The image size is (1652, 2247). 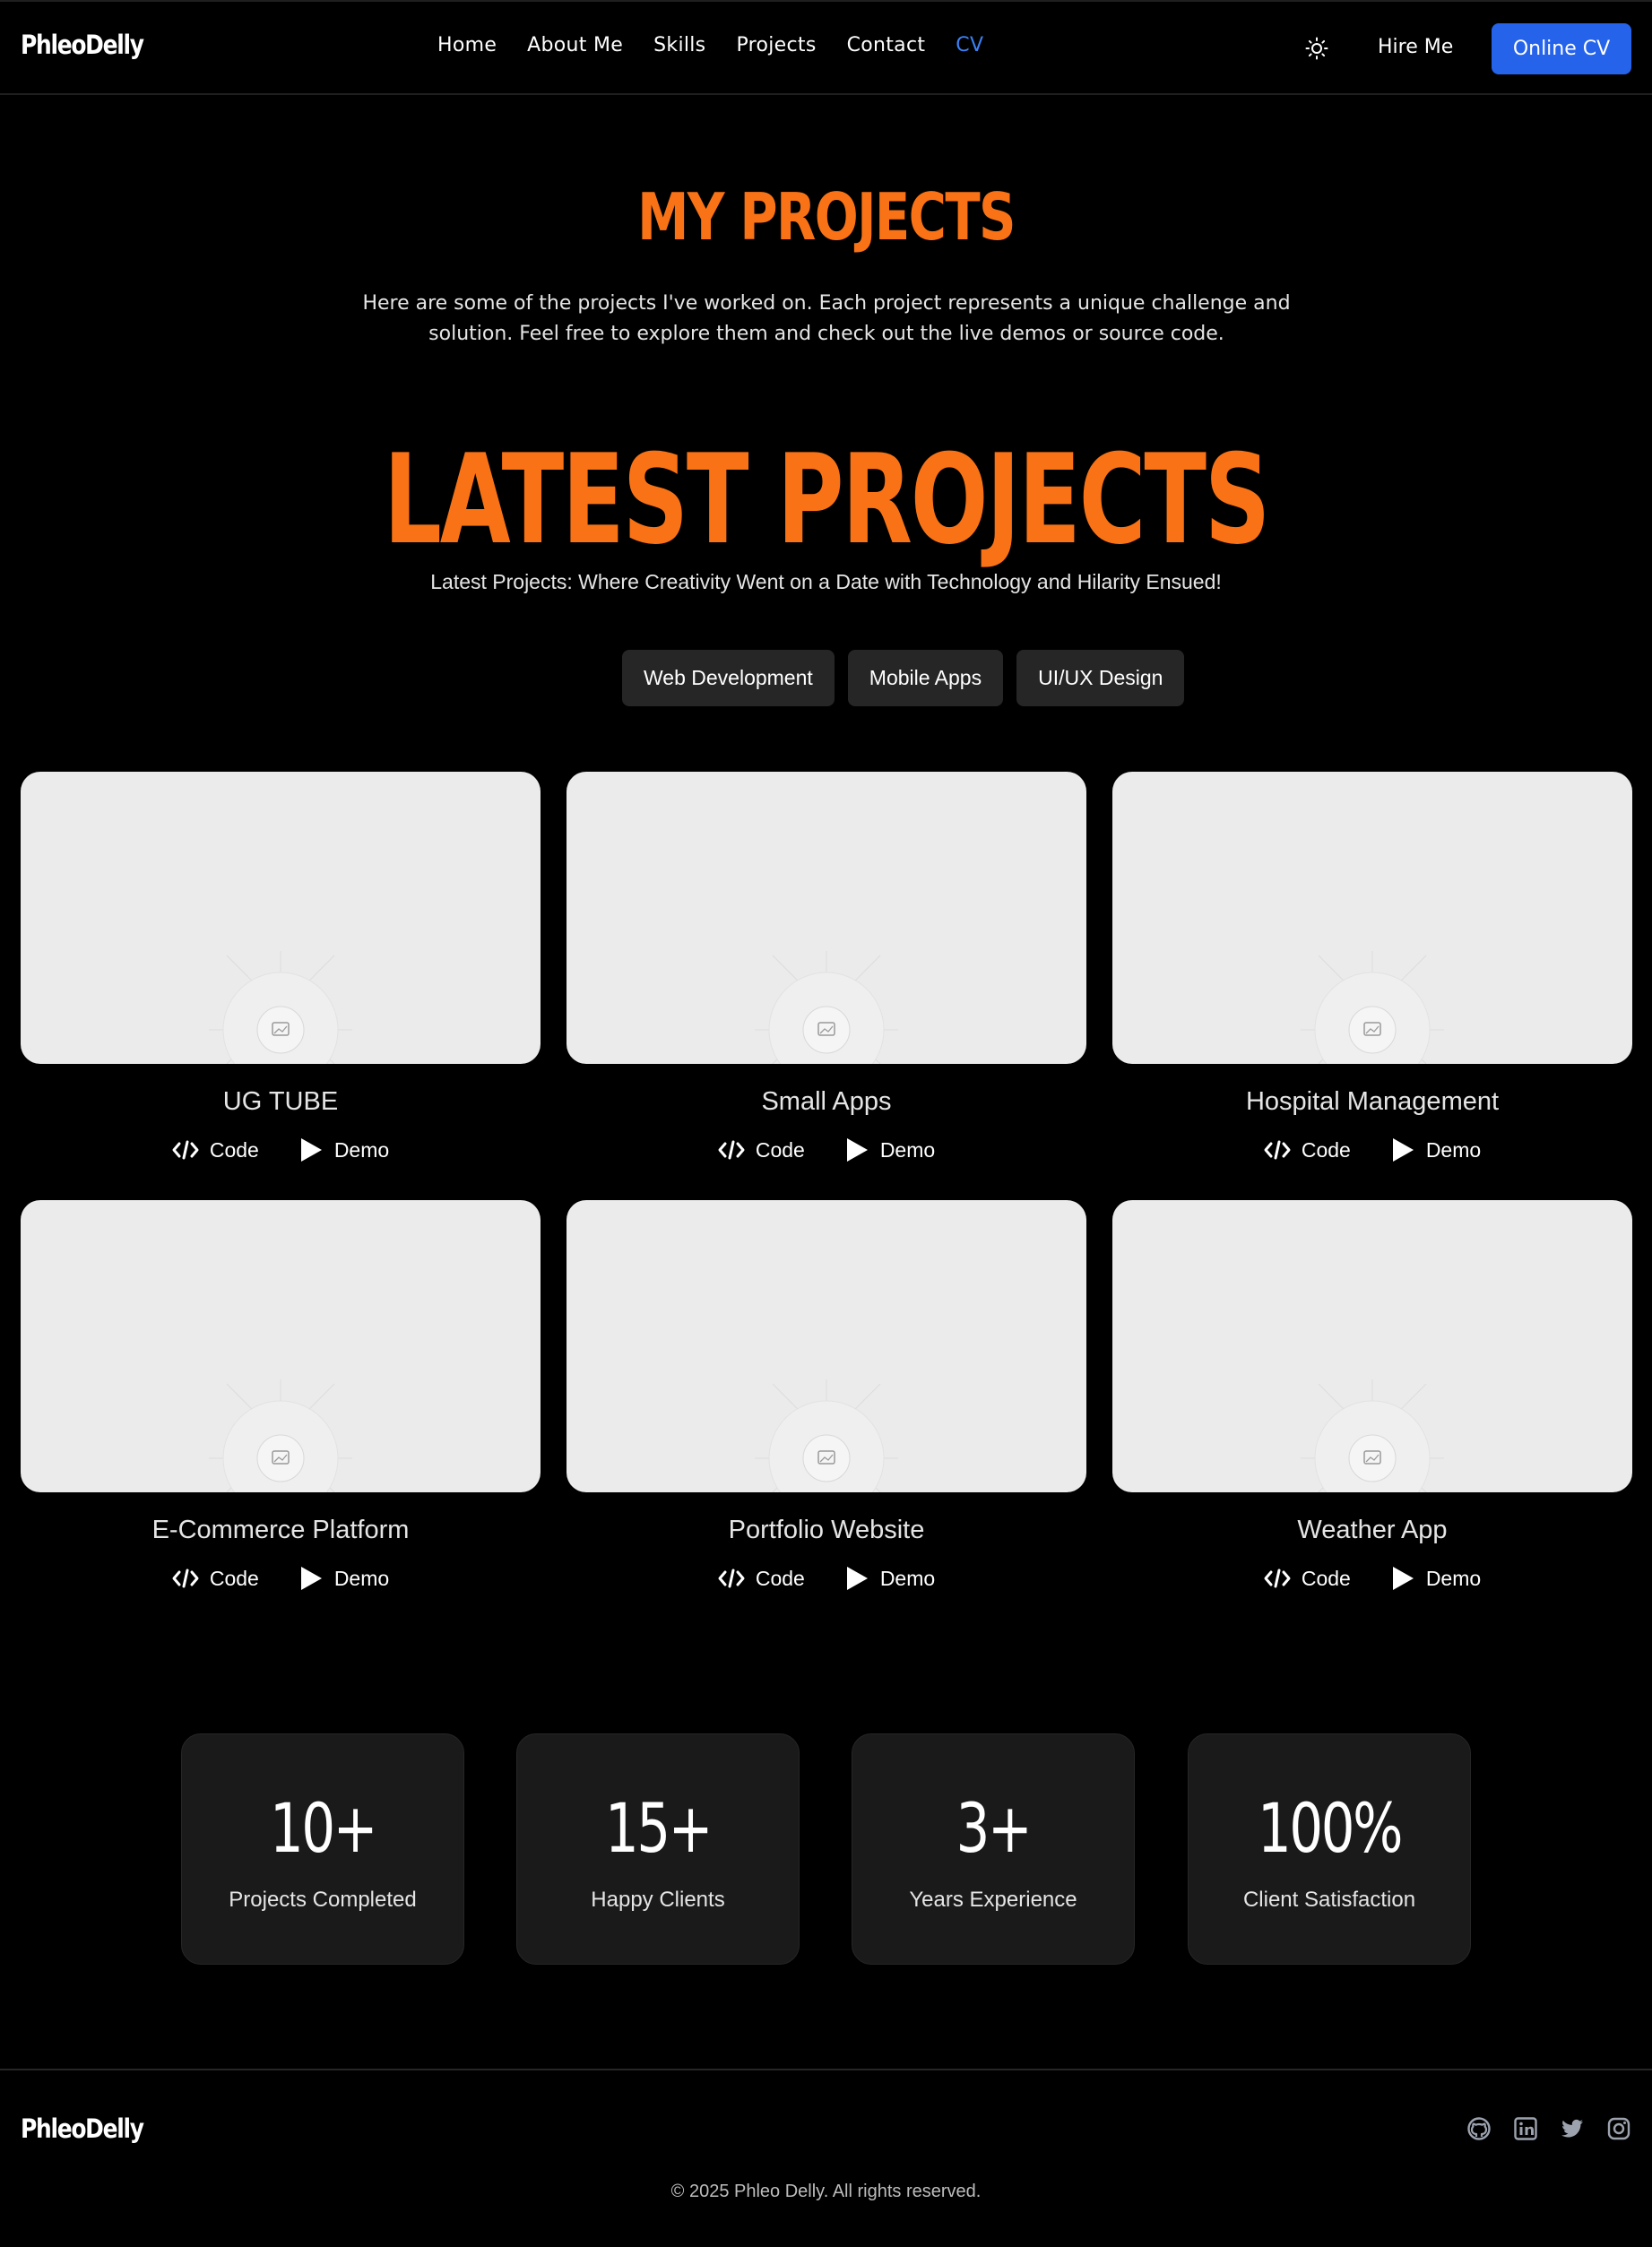 I want to click on project-card: Weather App Code Demo, so click(x=1372, y=1396).